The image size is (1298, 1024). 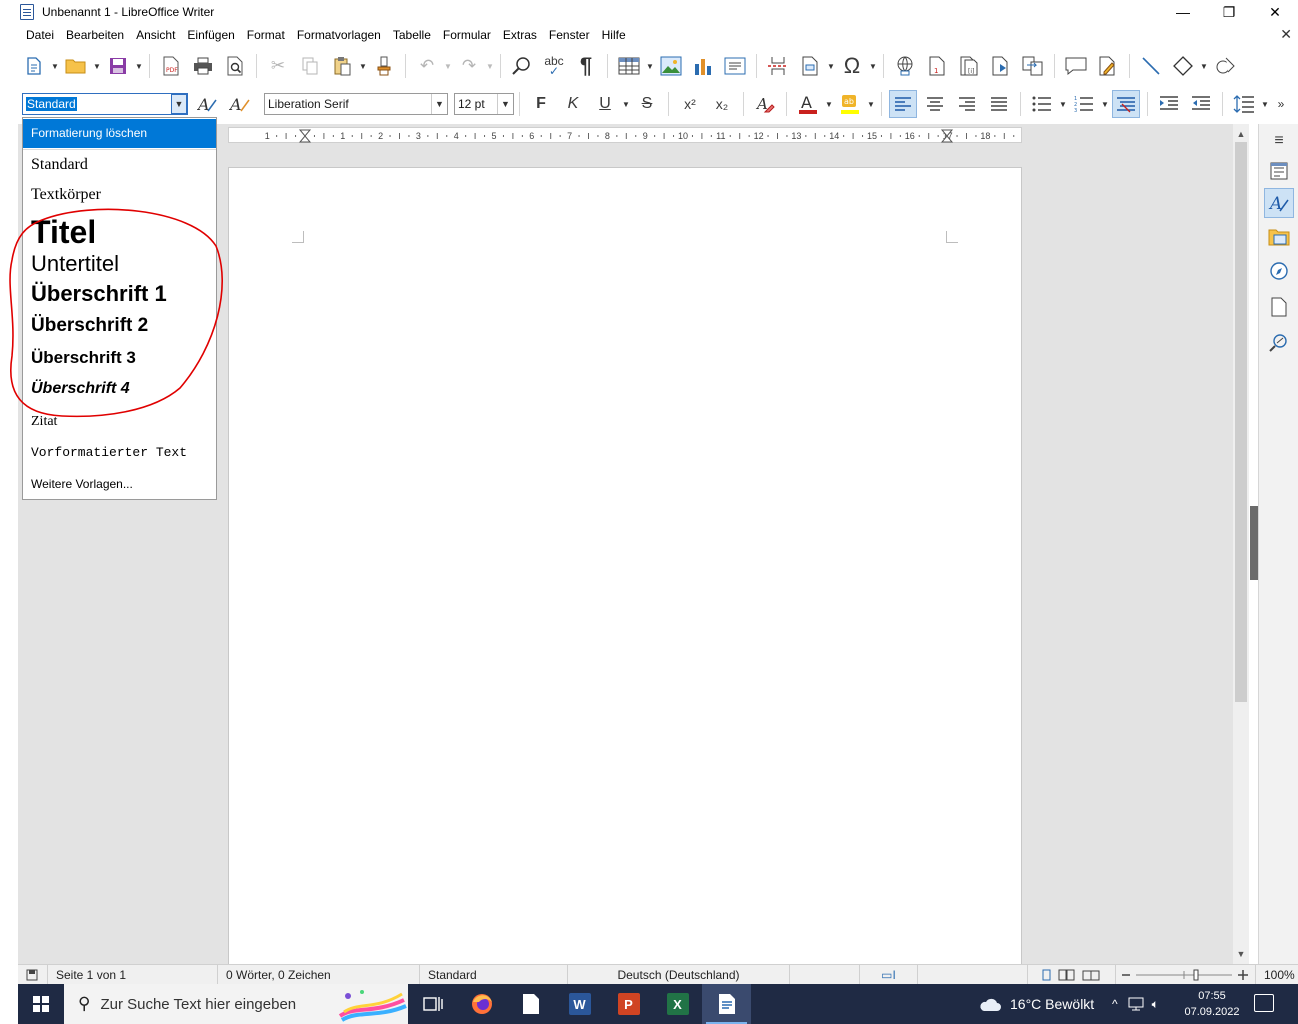 What do you see at coordinates (203, 66) in the screenshot?
I see `print-icon` at bounding box center [203, 66].